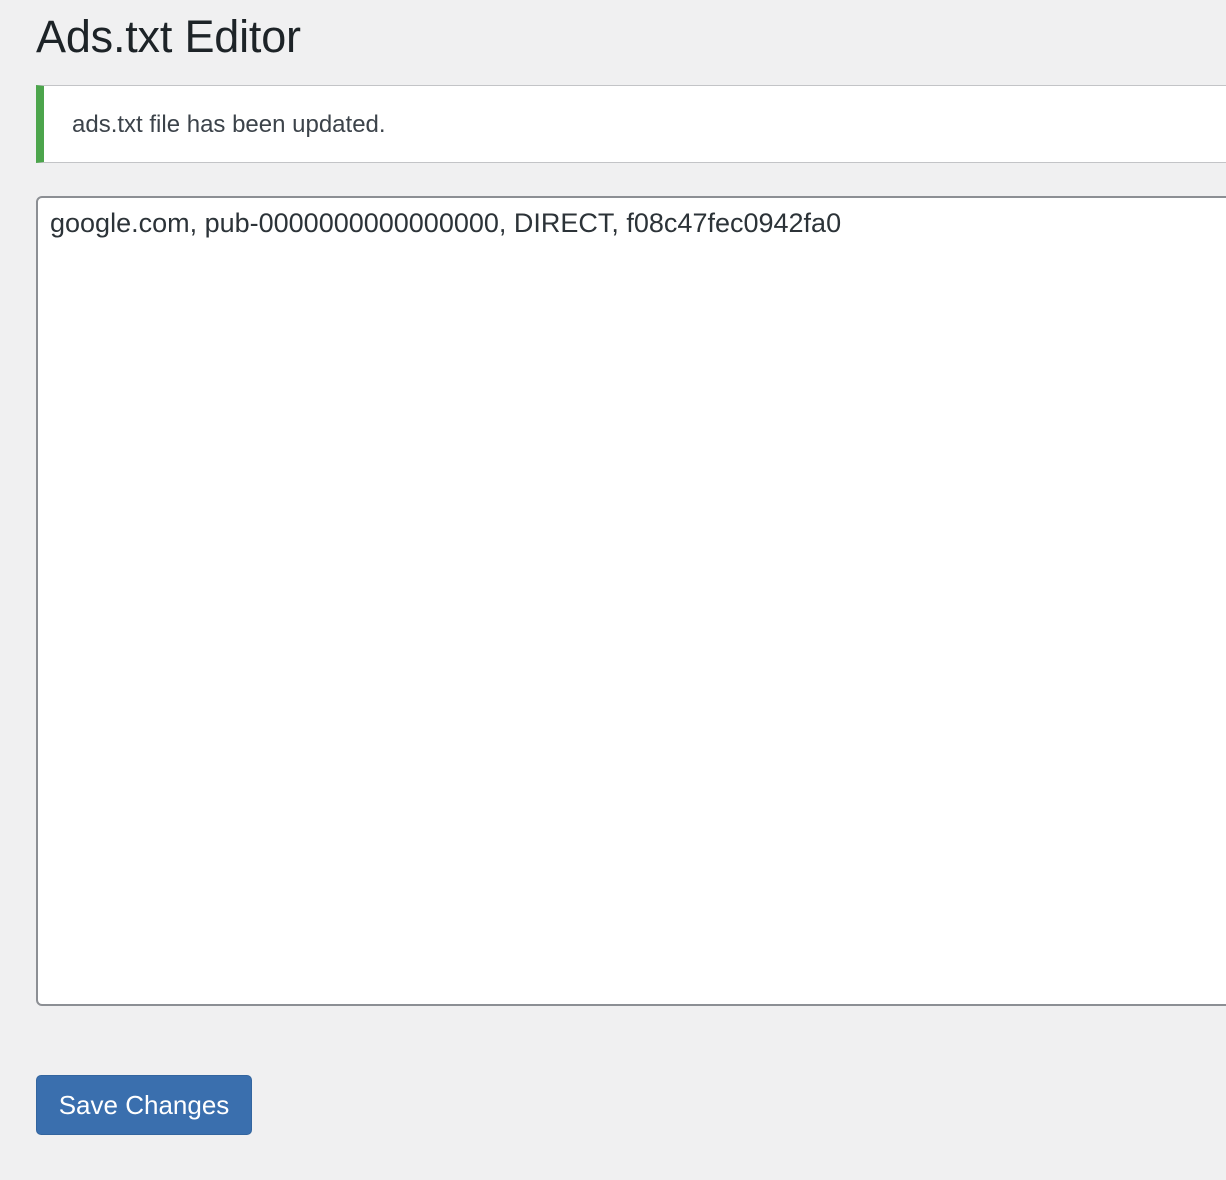 Image resolution: width=1226 pixels, height=1180 pixels. I want to click on page-title: Ads.txt Editor, so click(168, 36).